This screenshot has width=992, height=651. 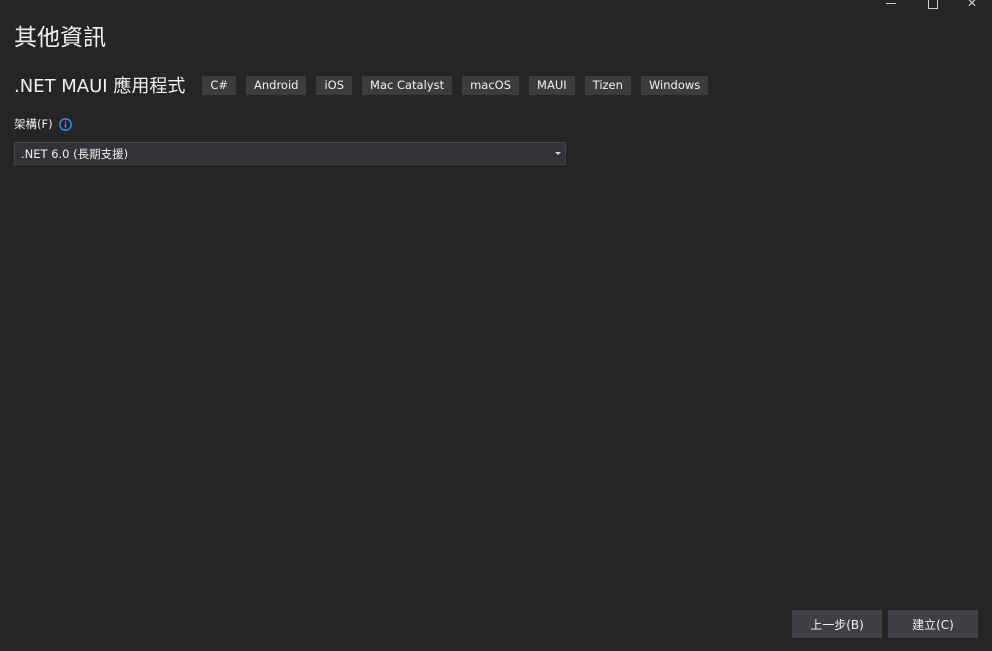 I want to click on framework-label: 架構(F), so click(x=33, y=124).